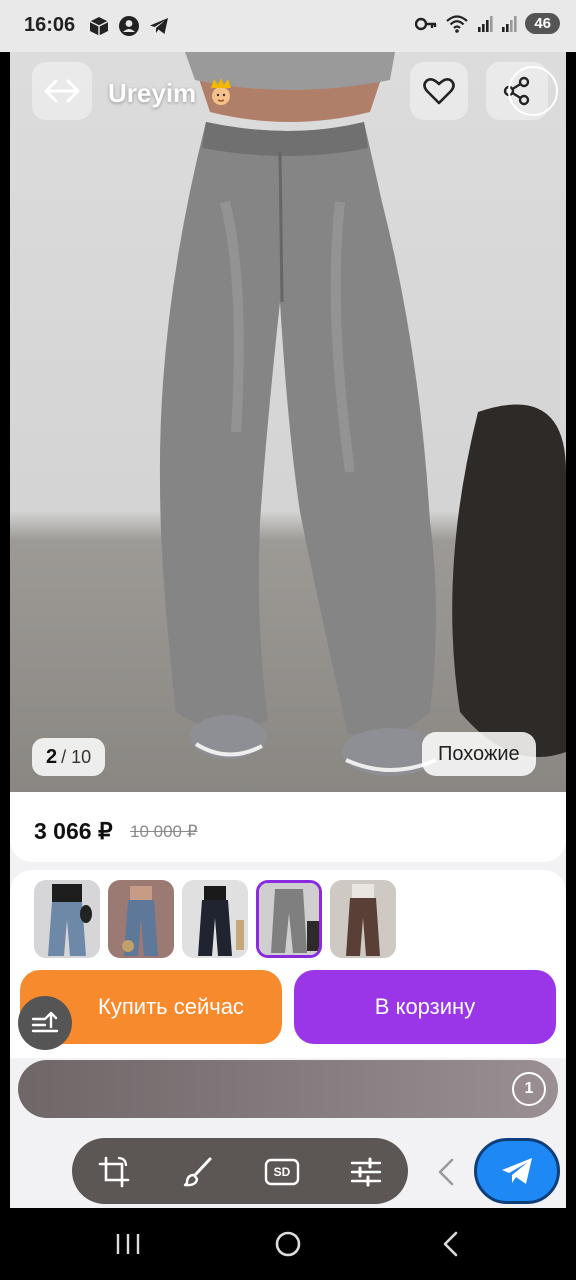 The image size is (576, 1280). I want to click on gallery-current: 2, so click(52, 756).